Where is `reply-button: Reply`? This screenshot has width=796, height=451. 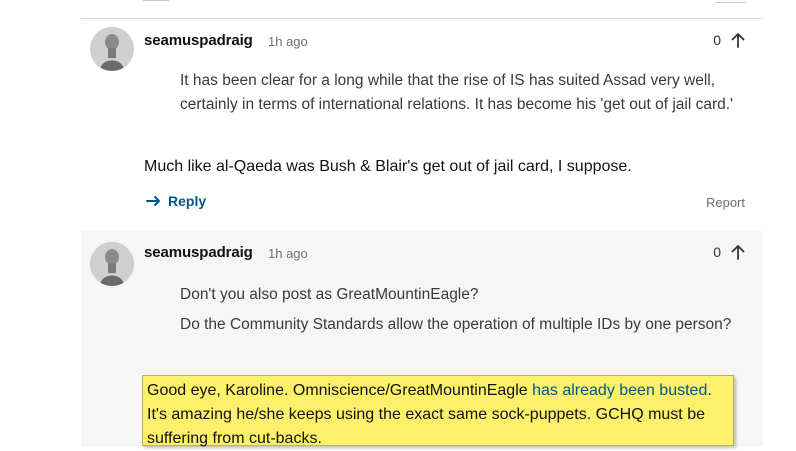
reply-button: Reply is located at coordinates (176, 201).